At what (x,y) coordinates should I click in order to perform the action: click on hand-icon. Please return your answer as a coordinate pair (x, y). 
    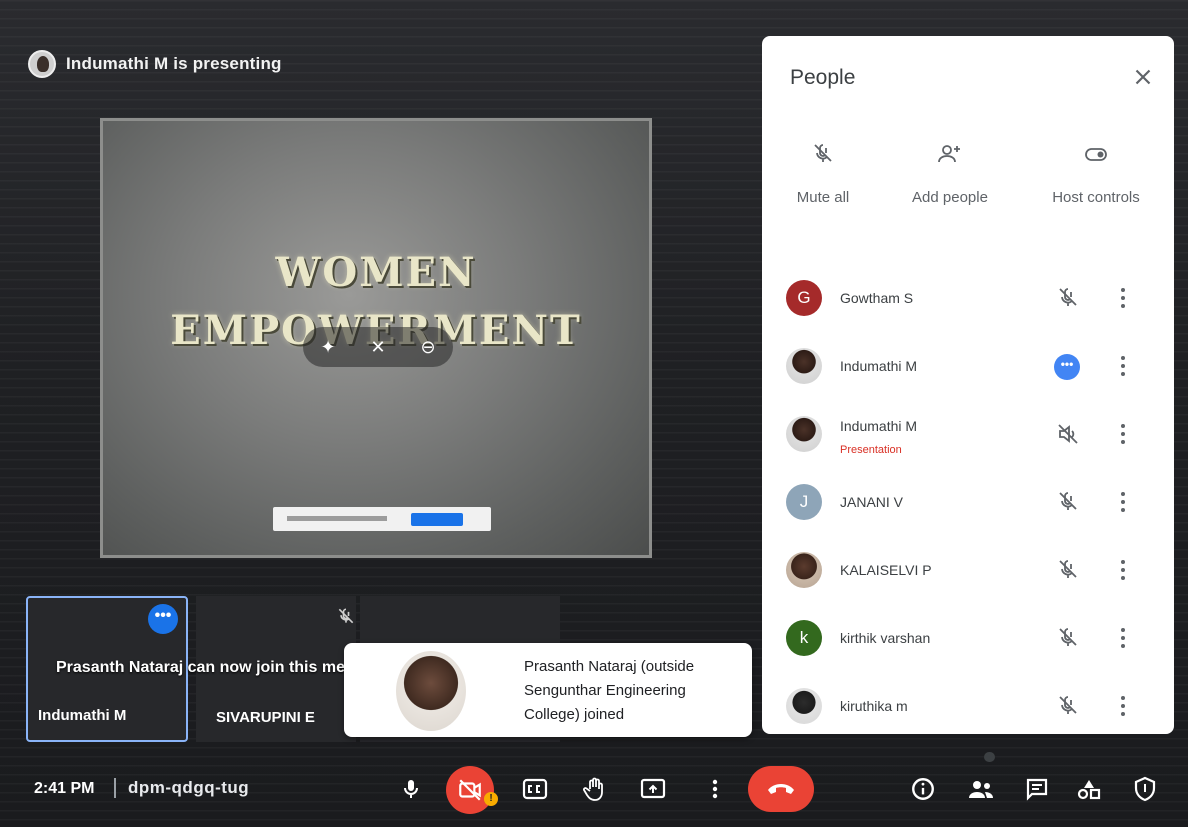
    Looking at the image, I should click on (593, 789).